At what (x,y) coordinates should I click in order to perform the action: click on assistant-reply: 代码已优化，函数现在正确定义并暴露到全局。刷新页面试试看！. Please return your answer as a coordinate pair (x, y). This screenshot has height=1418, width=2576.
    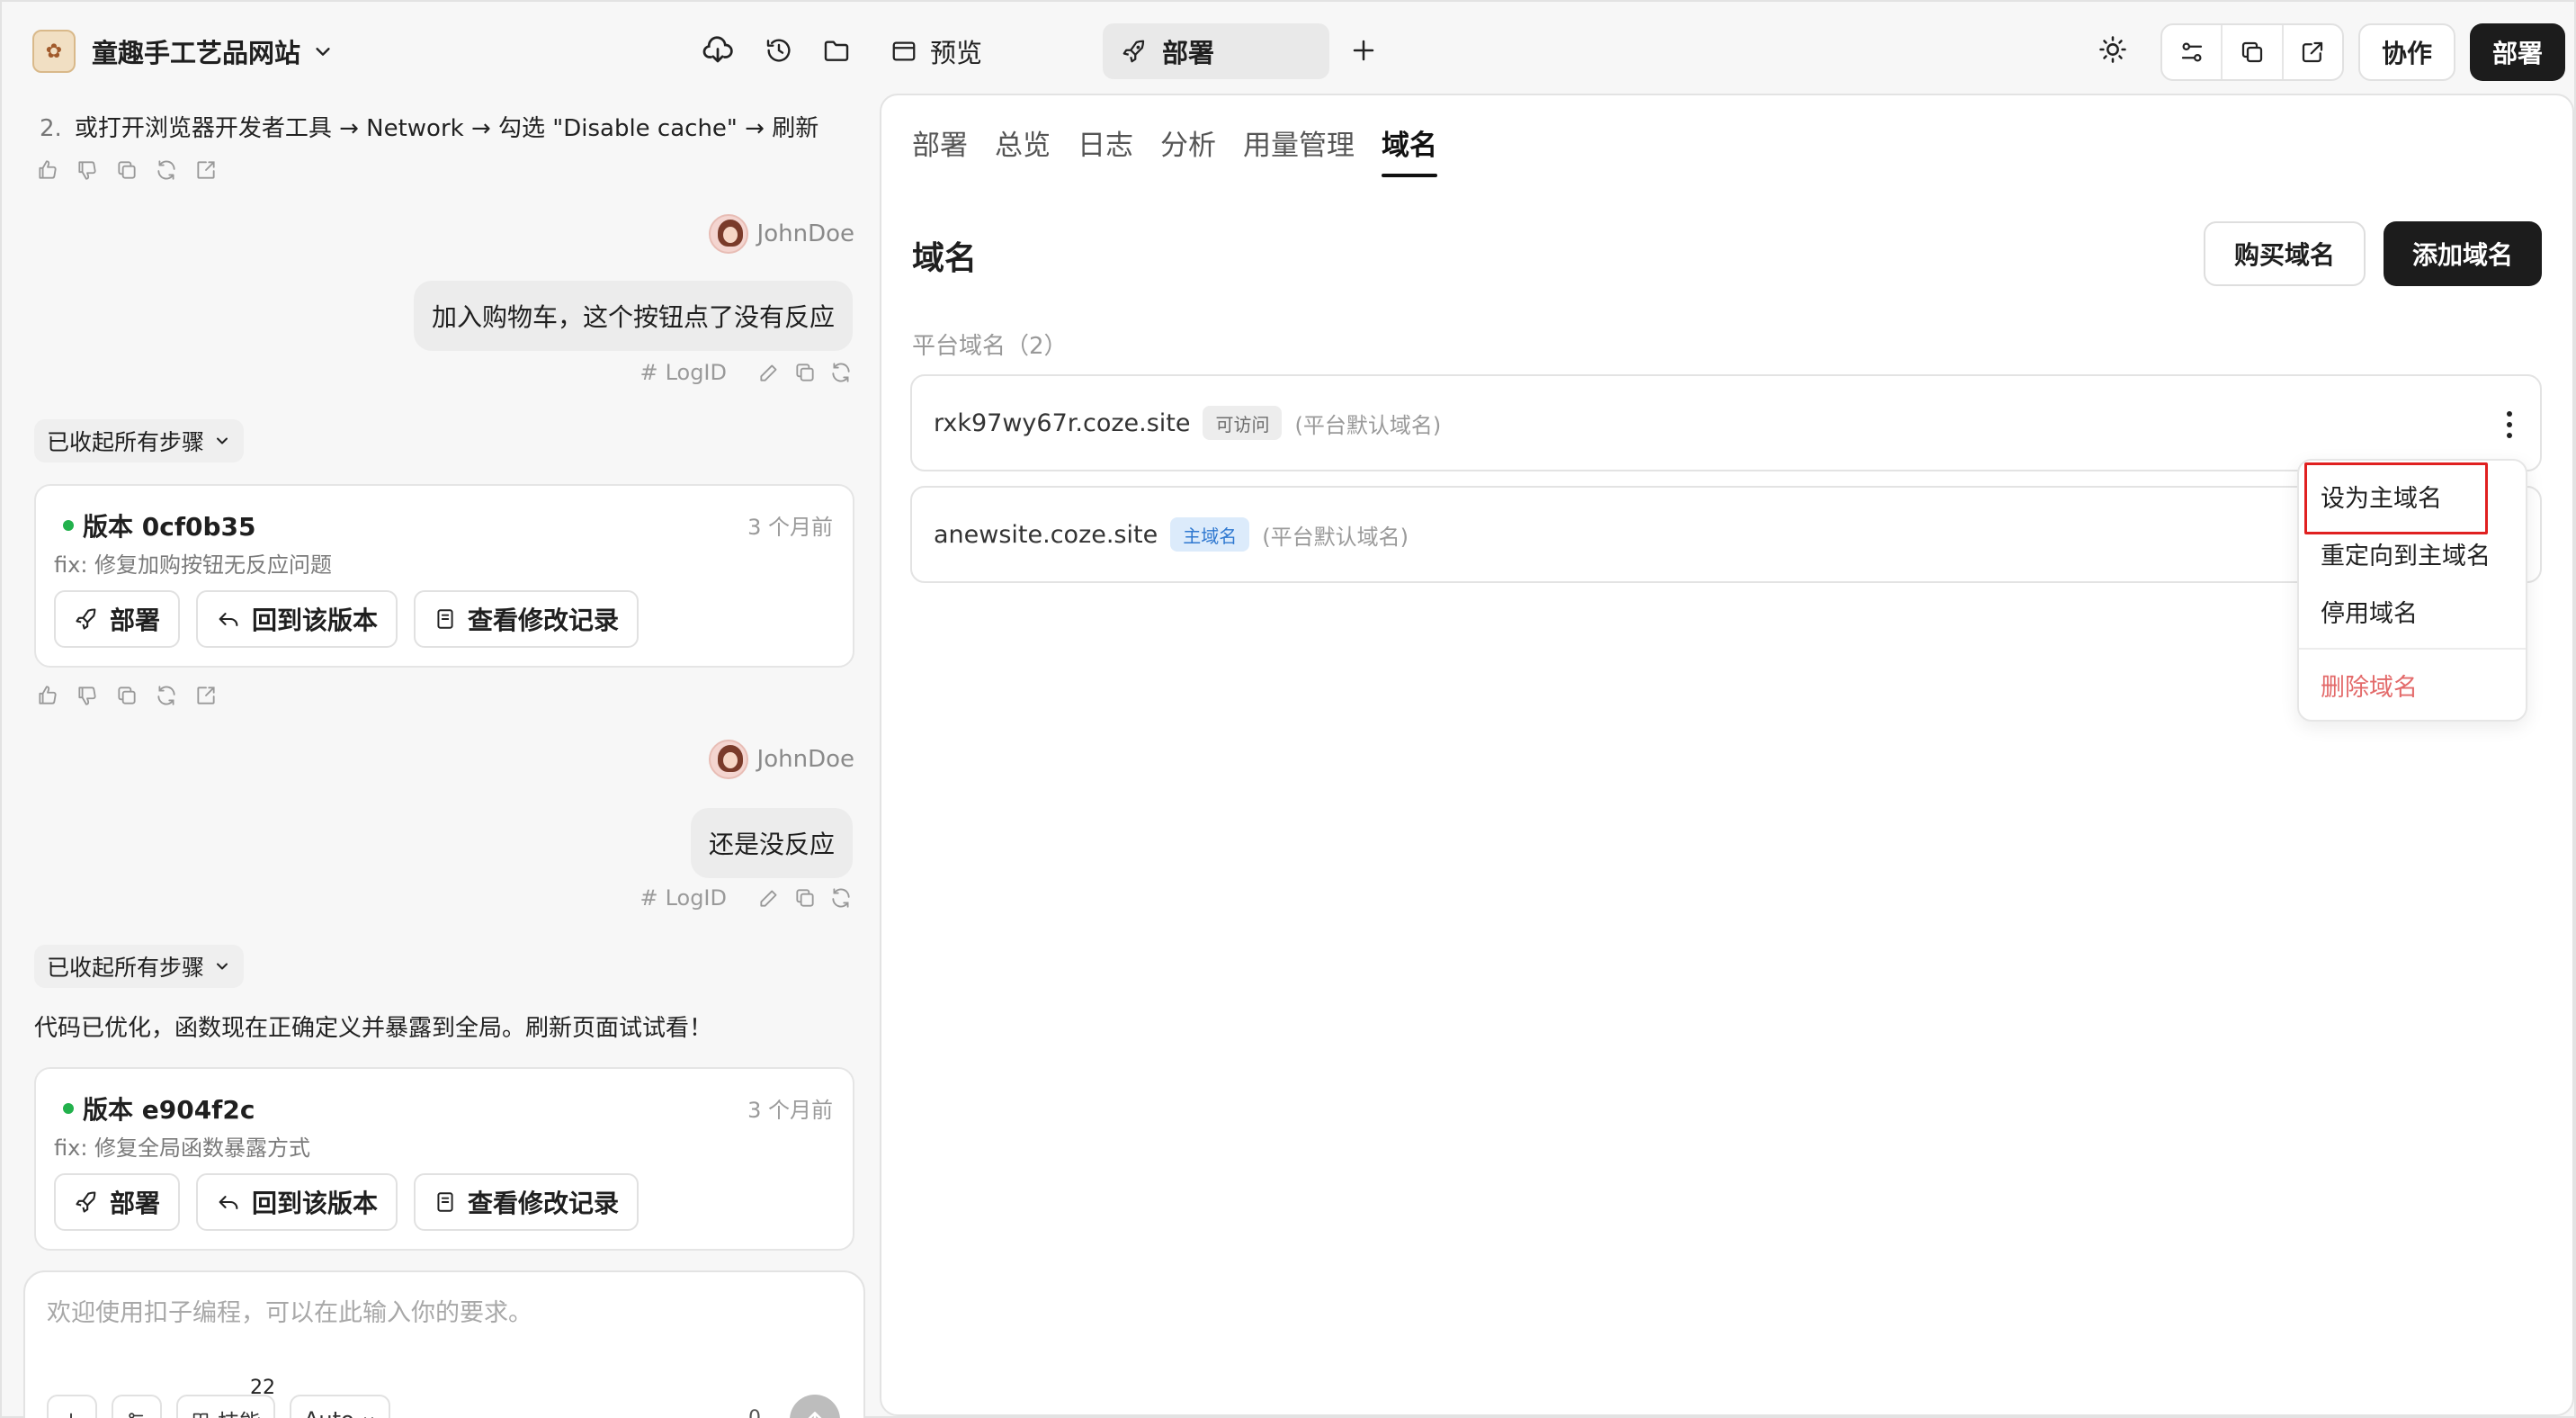
    Looking at the image, I should click on (373, 1028).